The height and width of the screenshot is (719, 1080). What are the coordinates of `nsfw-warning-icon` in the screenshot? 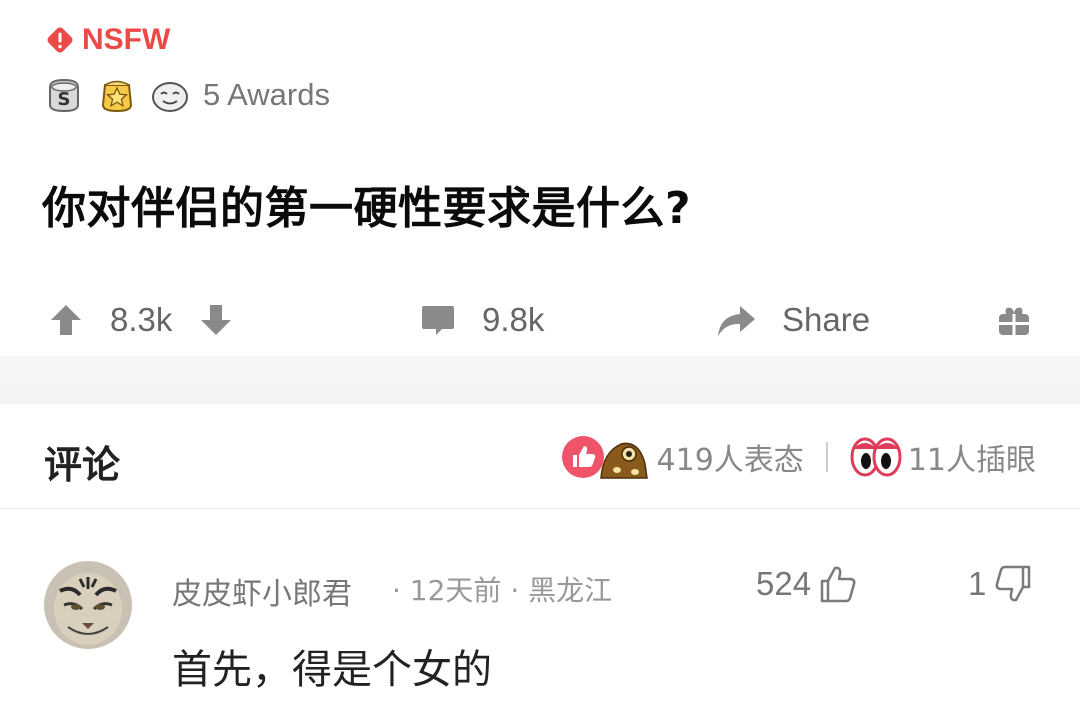 It's located at (60, 40).